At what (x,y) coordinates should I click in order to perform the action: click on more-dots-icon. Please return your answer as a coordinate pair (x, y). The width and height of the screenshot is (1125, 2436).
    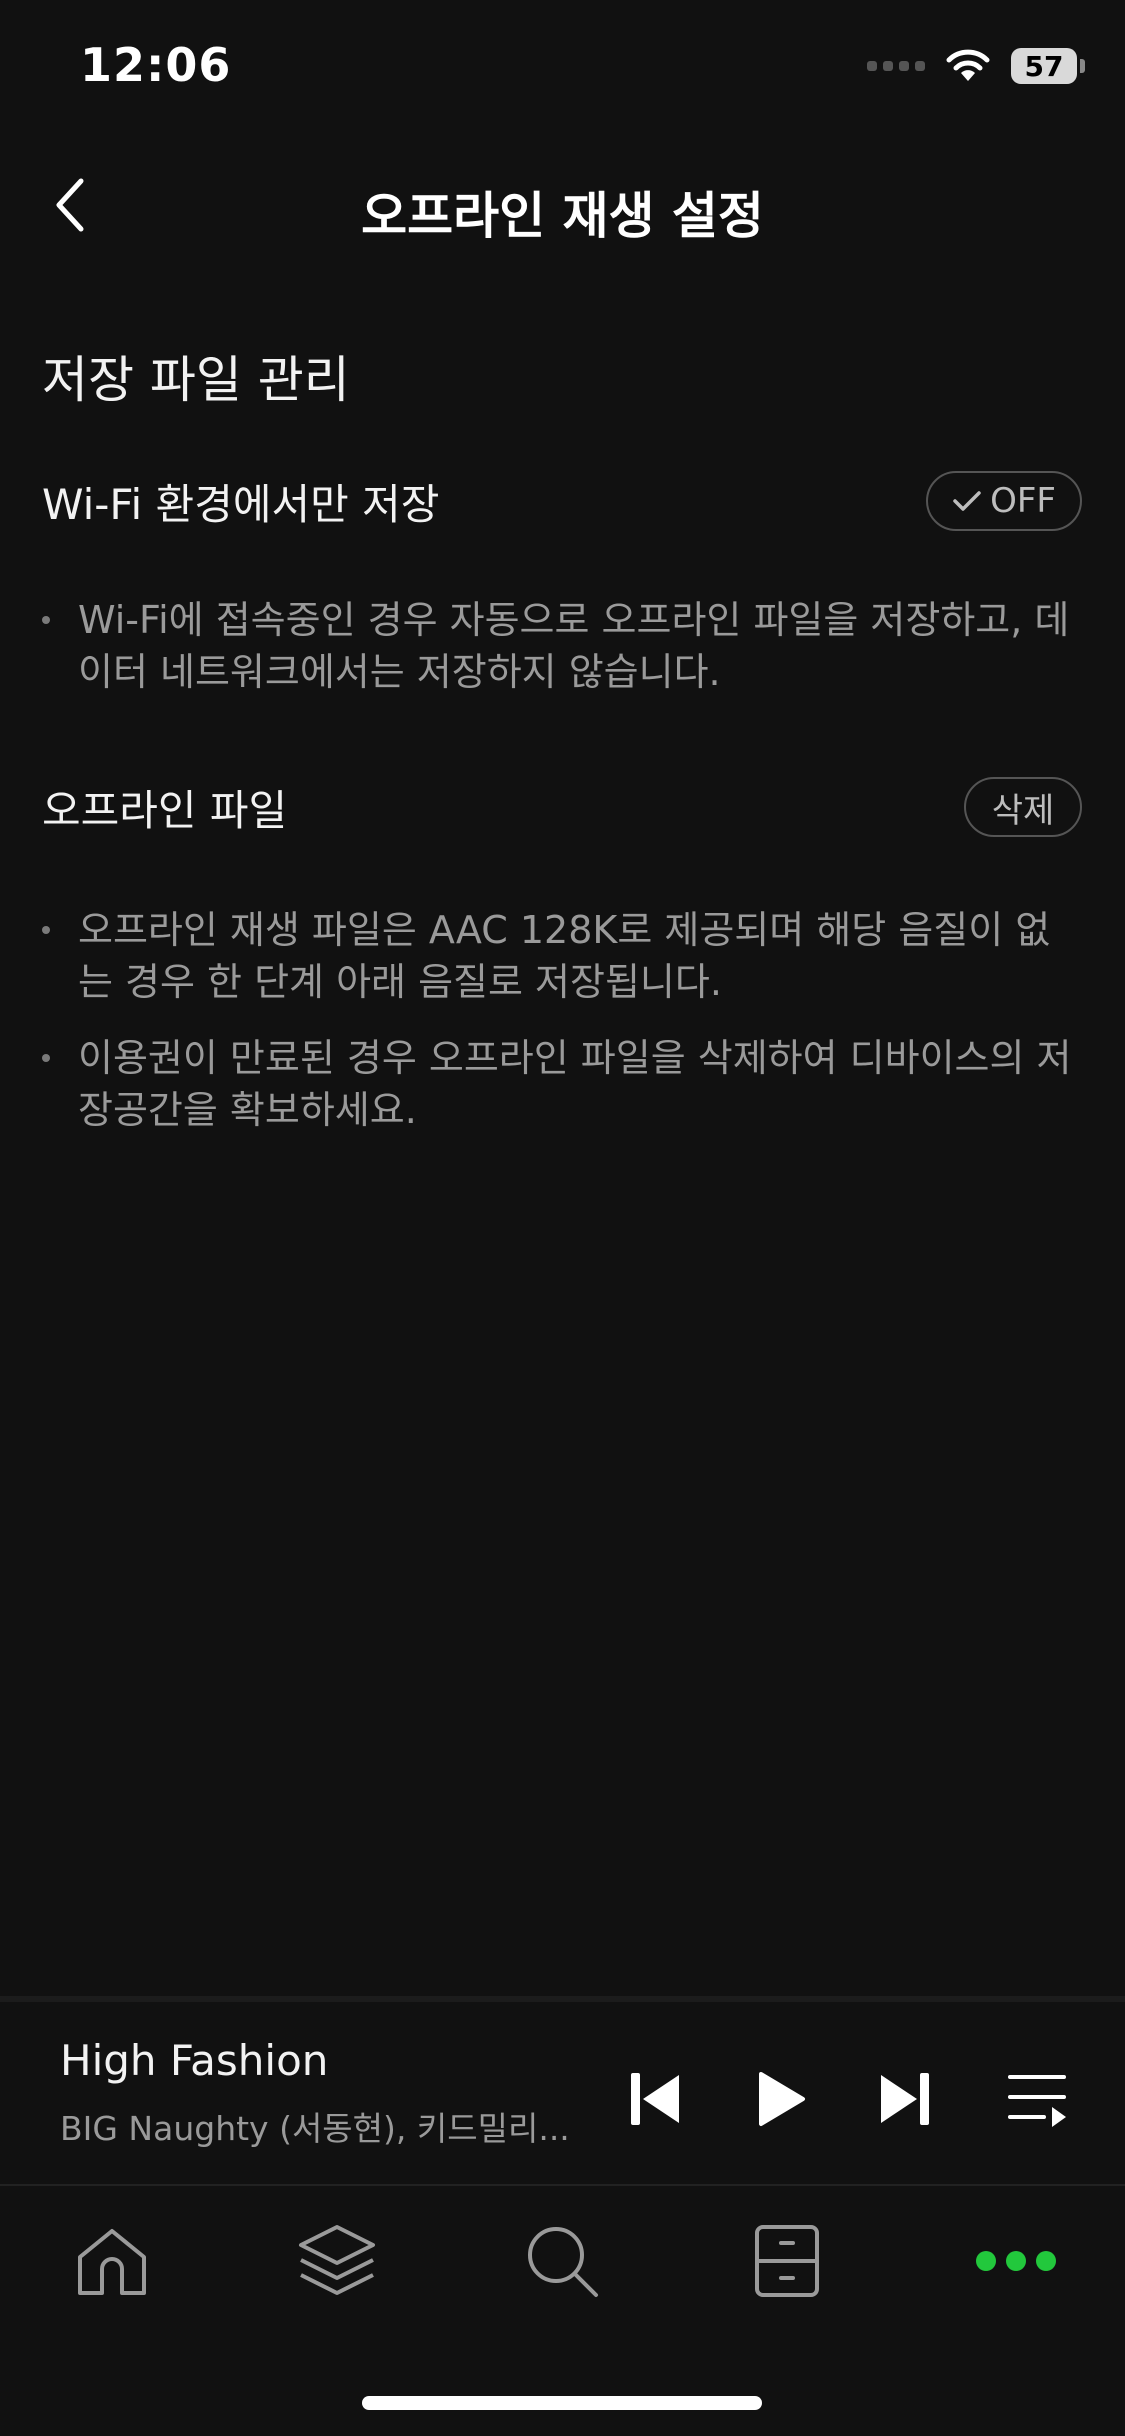
    Looking at the image, I should click on (1016, 2261).